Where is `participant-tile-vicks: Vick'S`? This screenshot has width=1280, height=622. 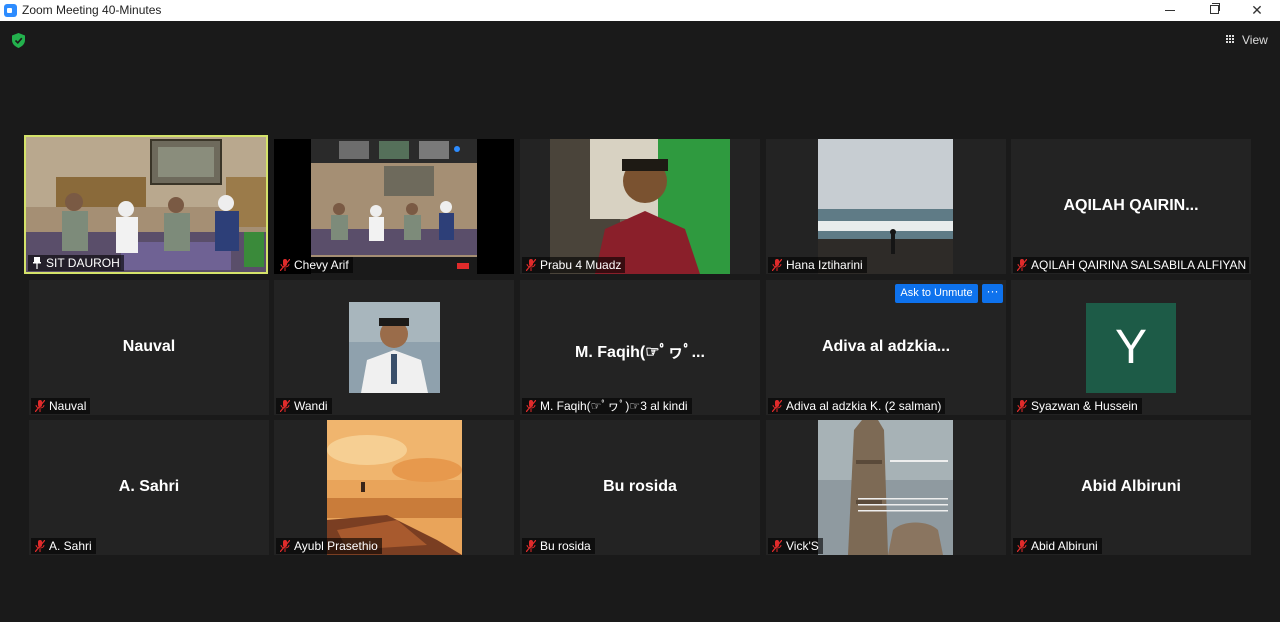
participant-tile-vicks: Vick'S is located at coordinates (886, 487).